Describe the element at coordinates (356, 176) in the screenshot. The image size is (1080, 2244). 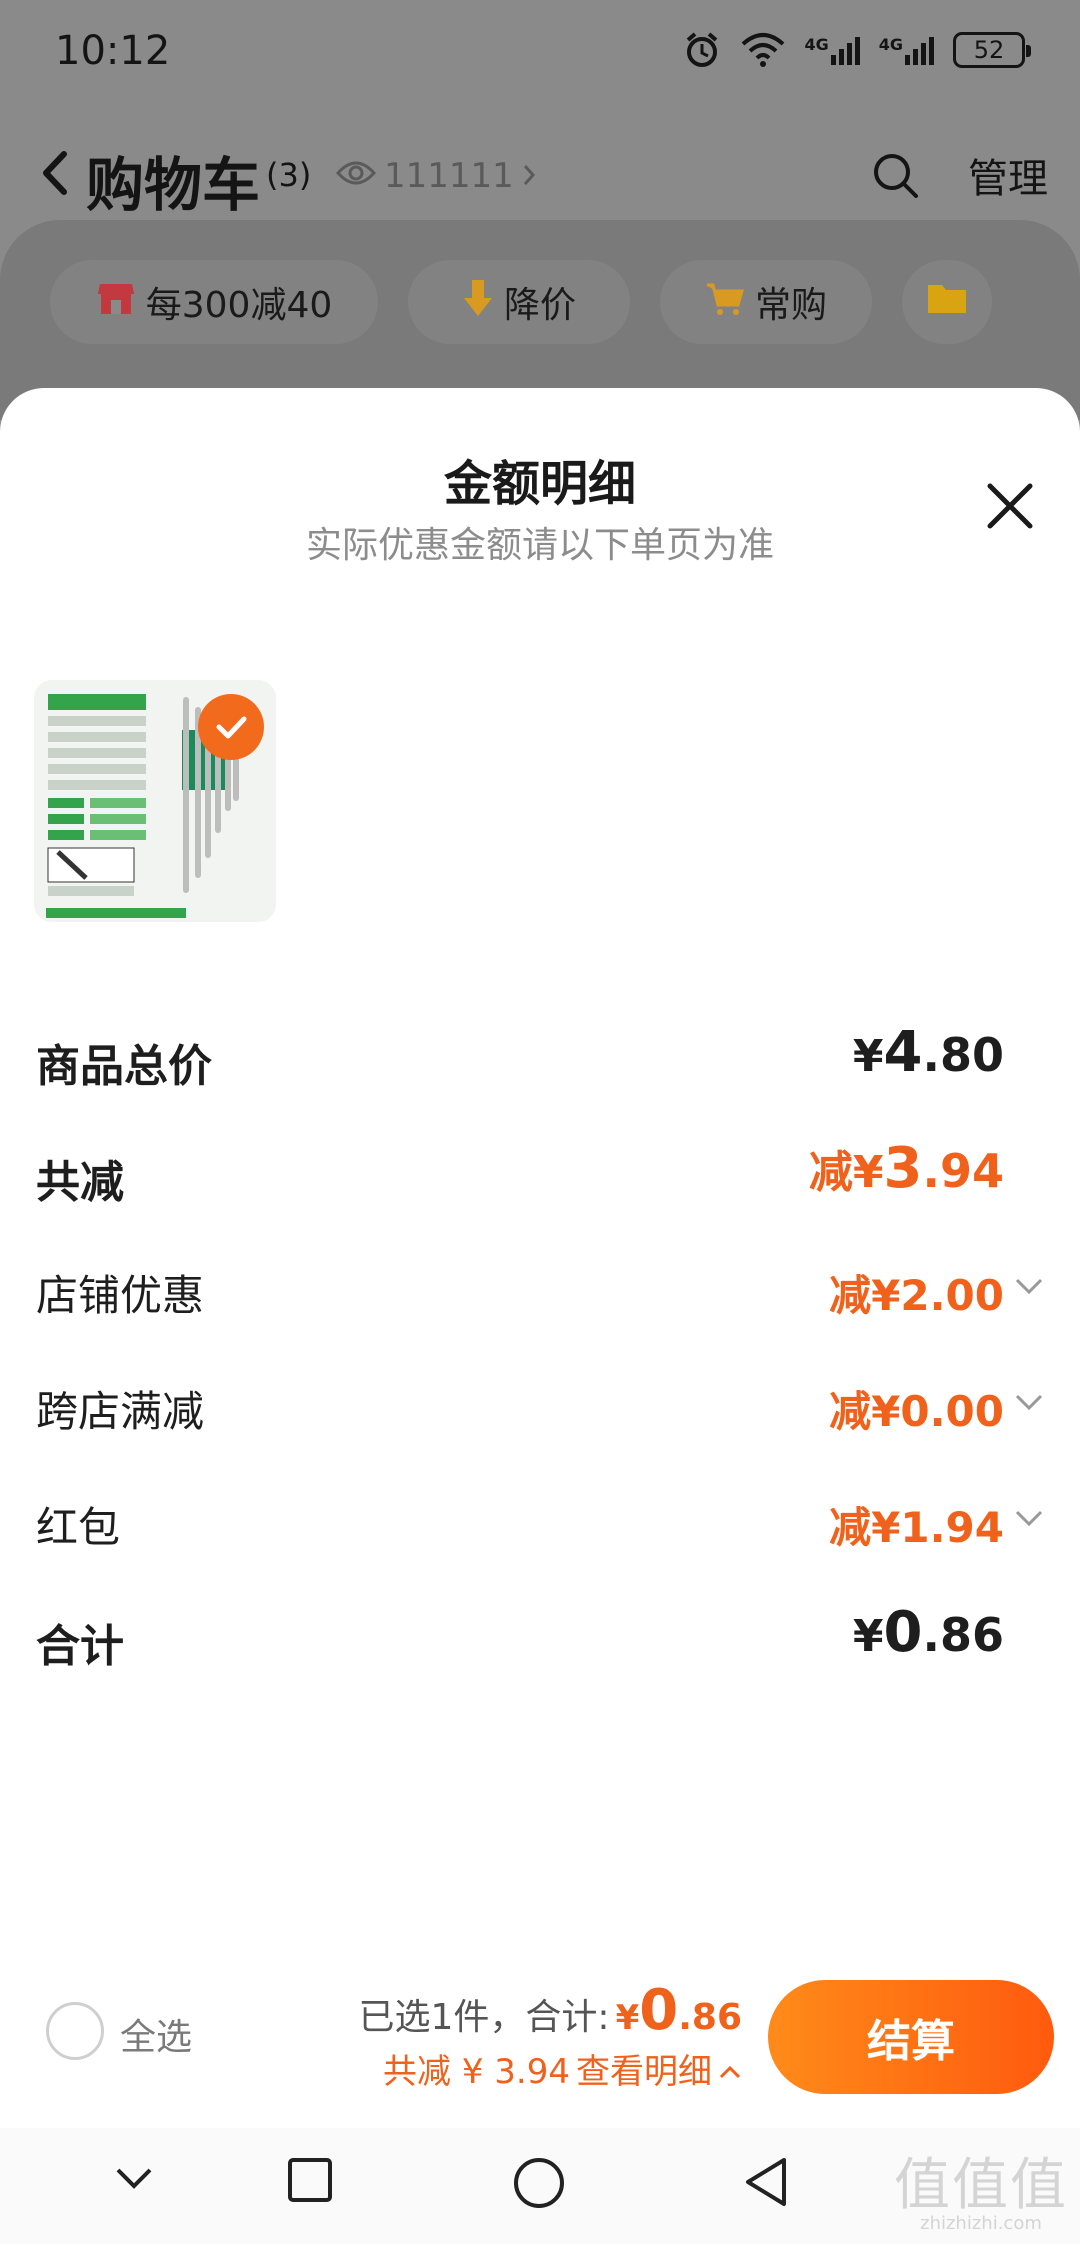
I see `eye-icon` at that location.